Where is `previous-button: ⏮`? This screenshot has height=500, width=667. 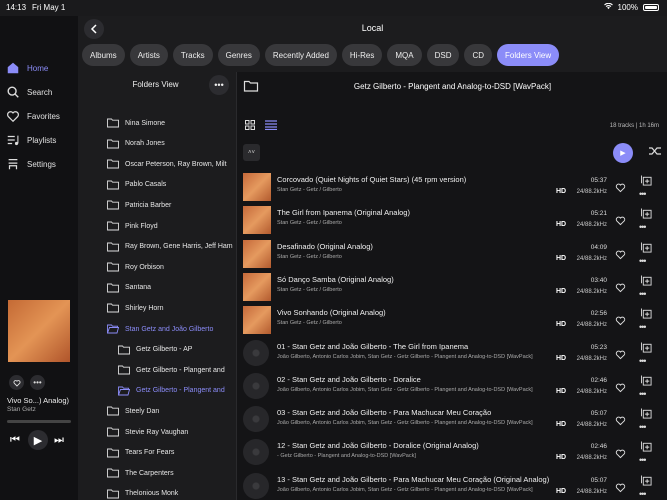 previous-button: ⏮ is located at coordinates (15, 440).